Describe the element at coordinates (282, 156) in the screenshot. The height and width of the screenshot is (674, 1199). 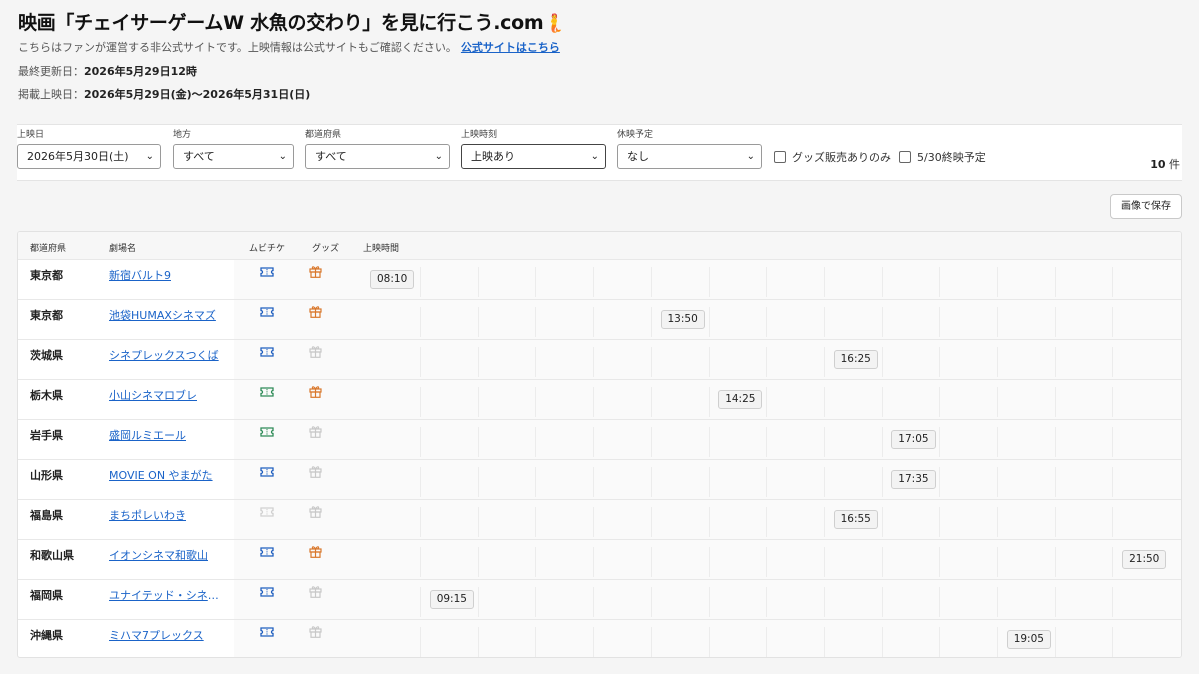
I see `chevron-down-icon: ⌄` at that location.